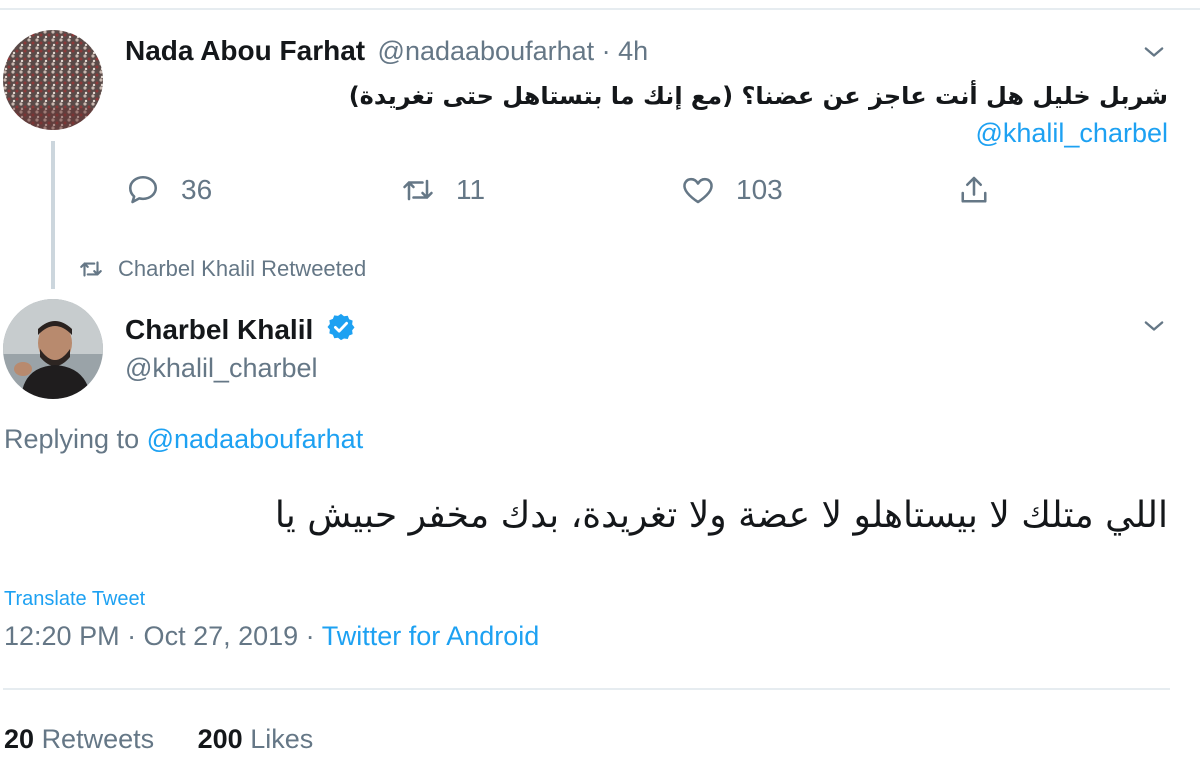  Describe the element at coordinates (219, 329) in the screenshot. I see `main-author-name: Charbel Khalil` at that location.